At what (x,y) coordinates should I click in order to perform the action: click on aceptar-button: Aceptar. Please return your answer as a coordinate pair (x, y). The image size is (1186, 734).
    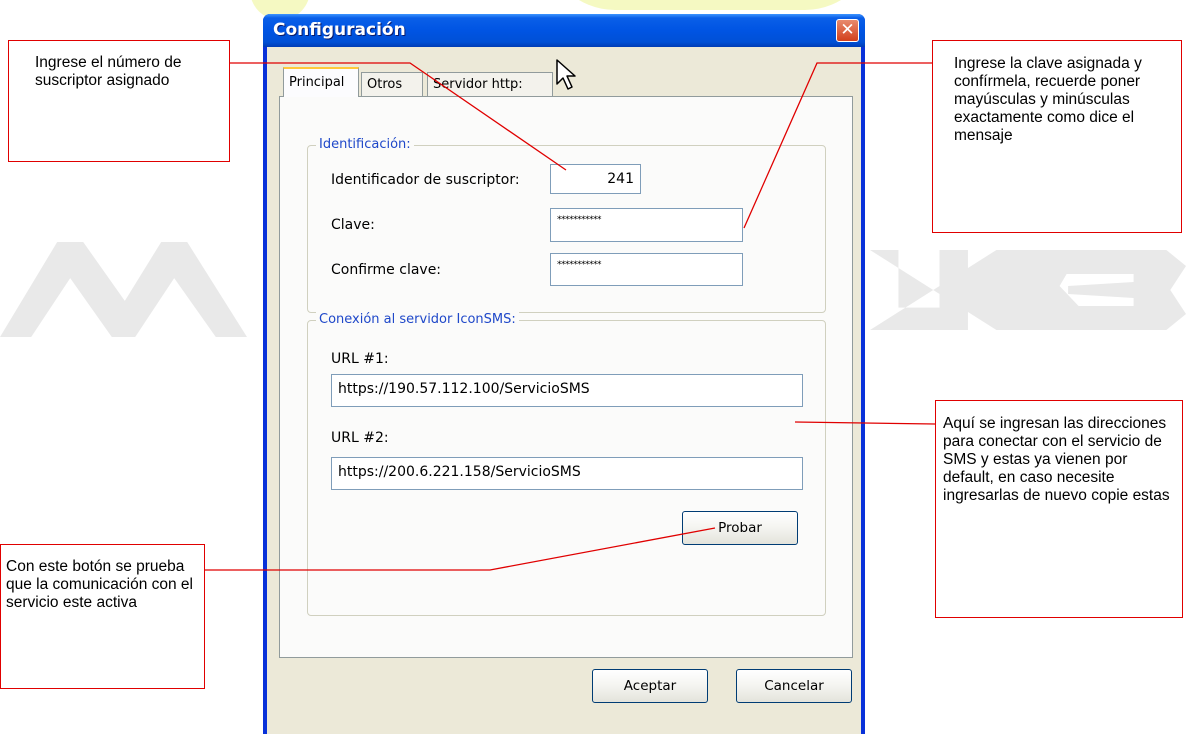
    Looking at the image, I should click on (650, 686).